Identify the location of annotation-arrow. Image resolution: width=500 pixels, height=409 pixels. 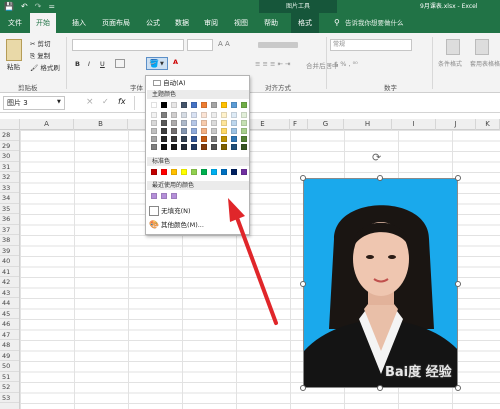
(253, 261).